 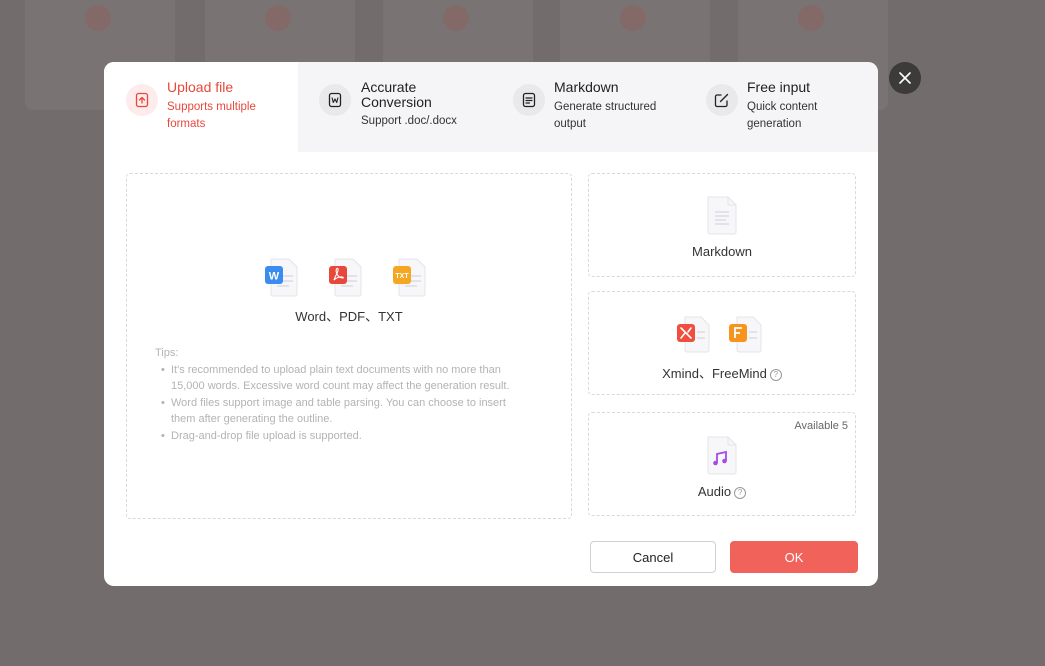 I want to click on close-icon, so click(x=905, y=78).